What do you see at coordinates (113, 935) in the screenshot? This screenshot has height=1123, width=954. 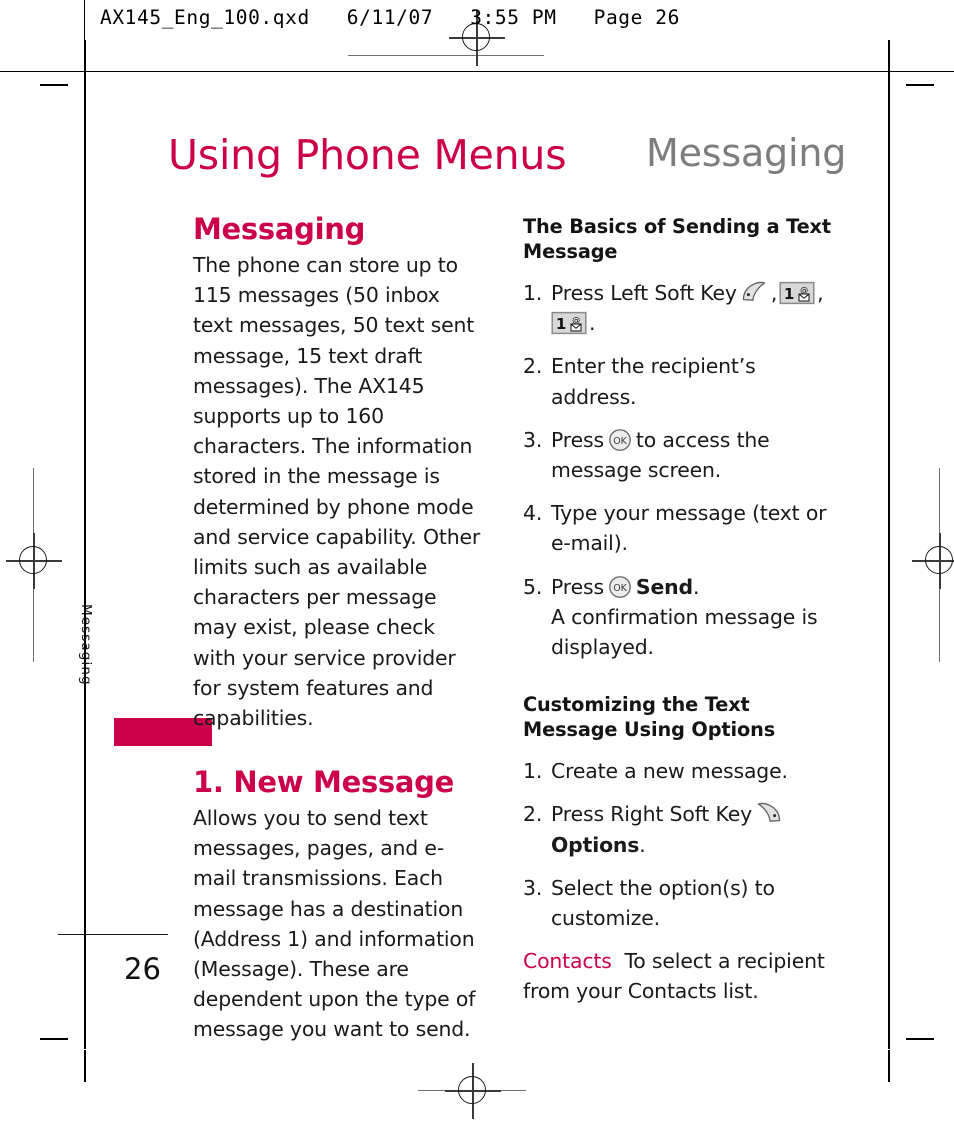 I see `footer-rule` at bounding box center [113, 935].